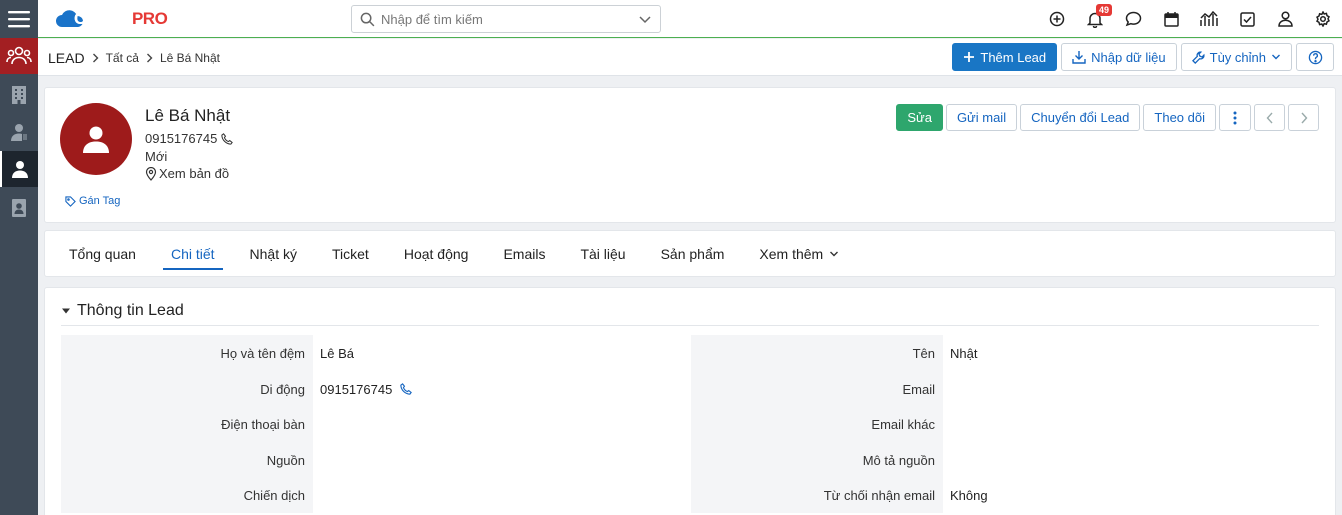 The width and height of the screenshot is (1342, 515). What do you see at coordinates (690, 311) in the screenshot?
I see `section-header: Thông tin Lead` at bounding box center [690, 311].